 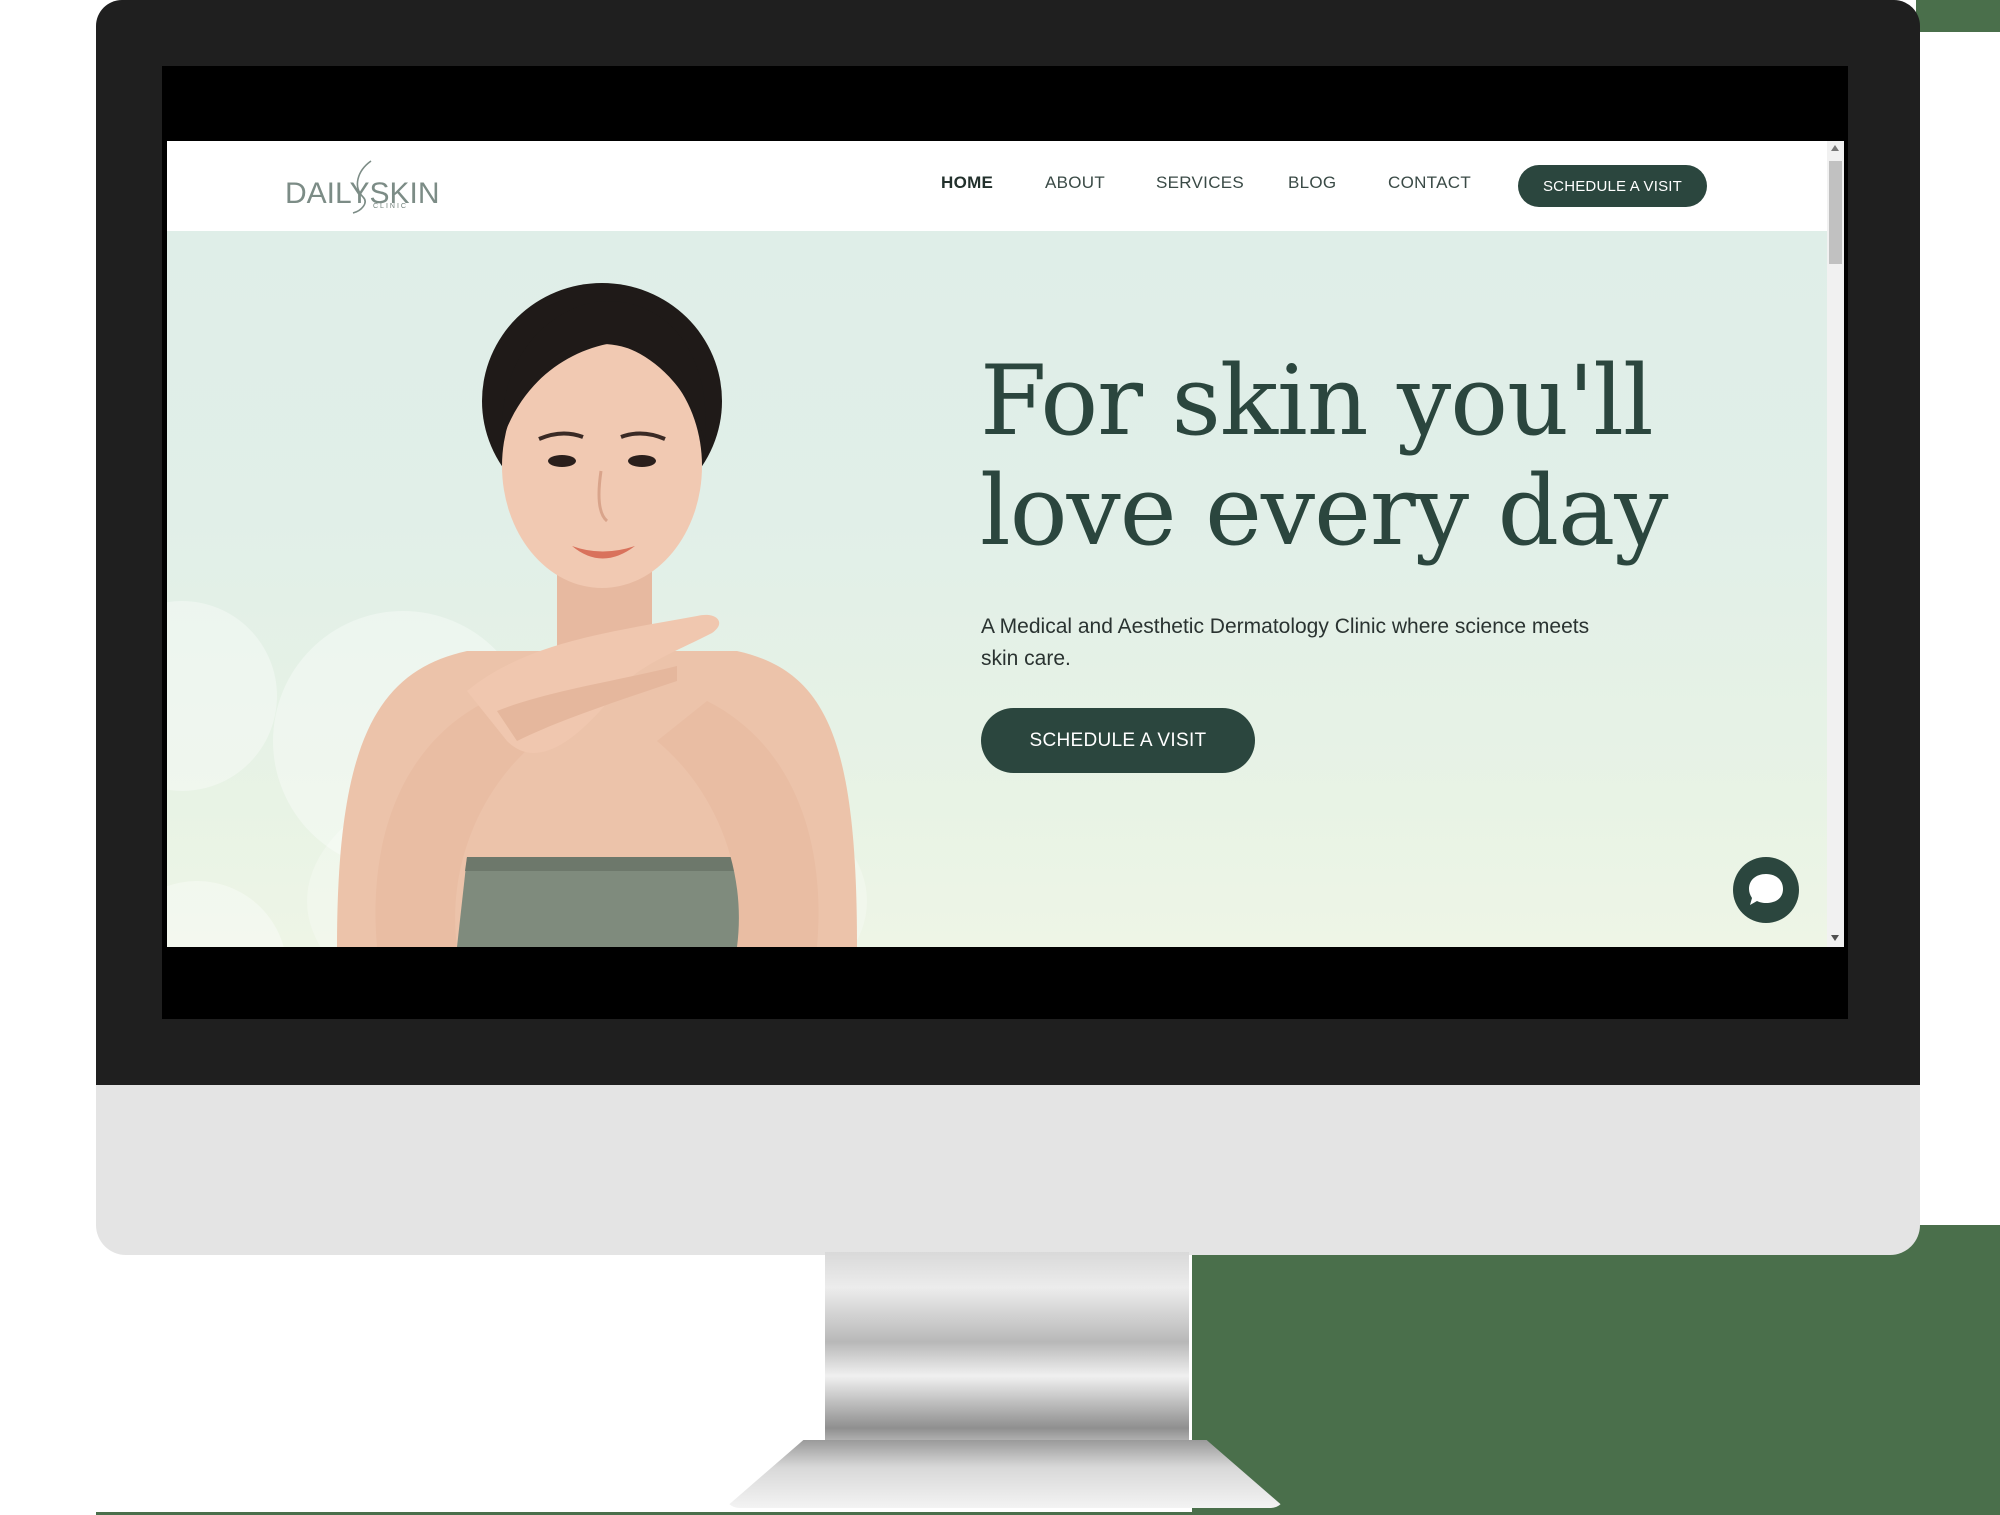 I want to click on scroll-thumb, so click(x=1835, y=212).